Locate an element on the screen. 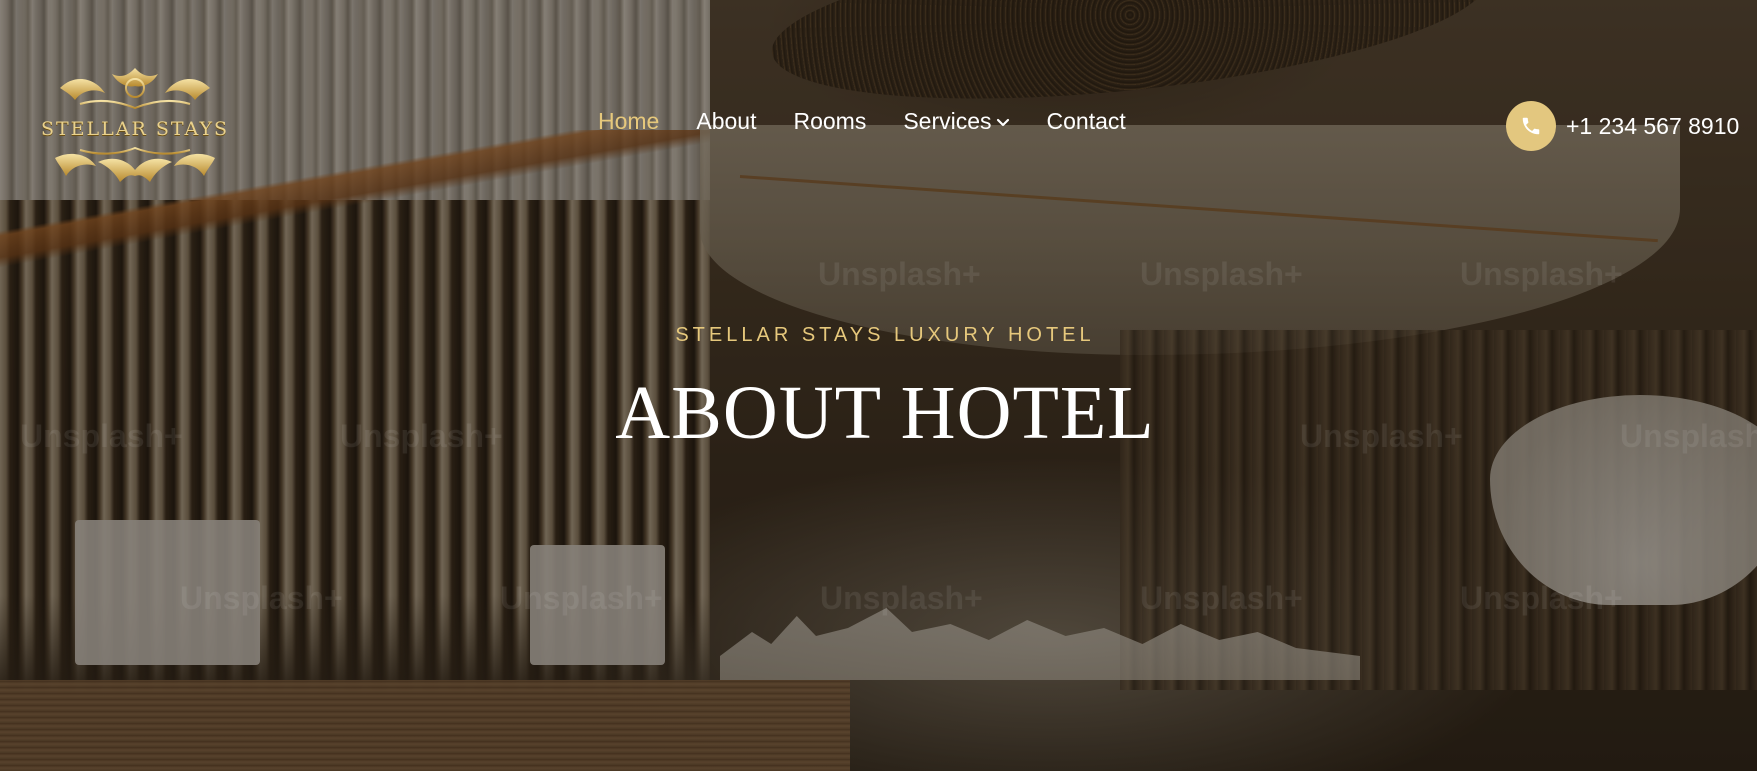  hero-eyebrow: STELLAR STAYS LUXURY HOTEL is located at coordinates (885, 335).